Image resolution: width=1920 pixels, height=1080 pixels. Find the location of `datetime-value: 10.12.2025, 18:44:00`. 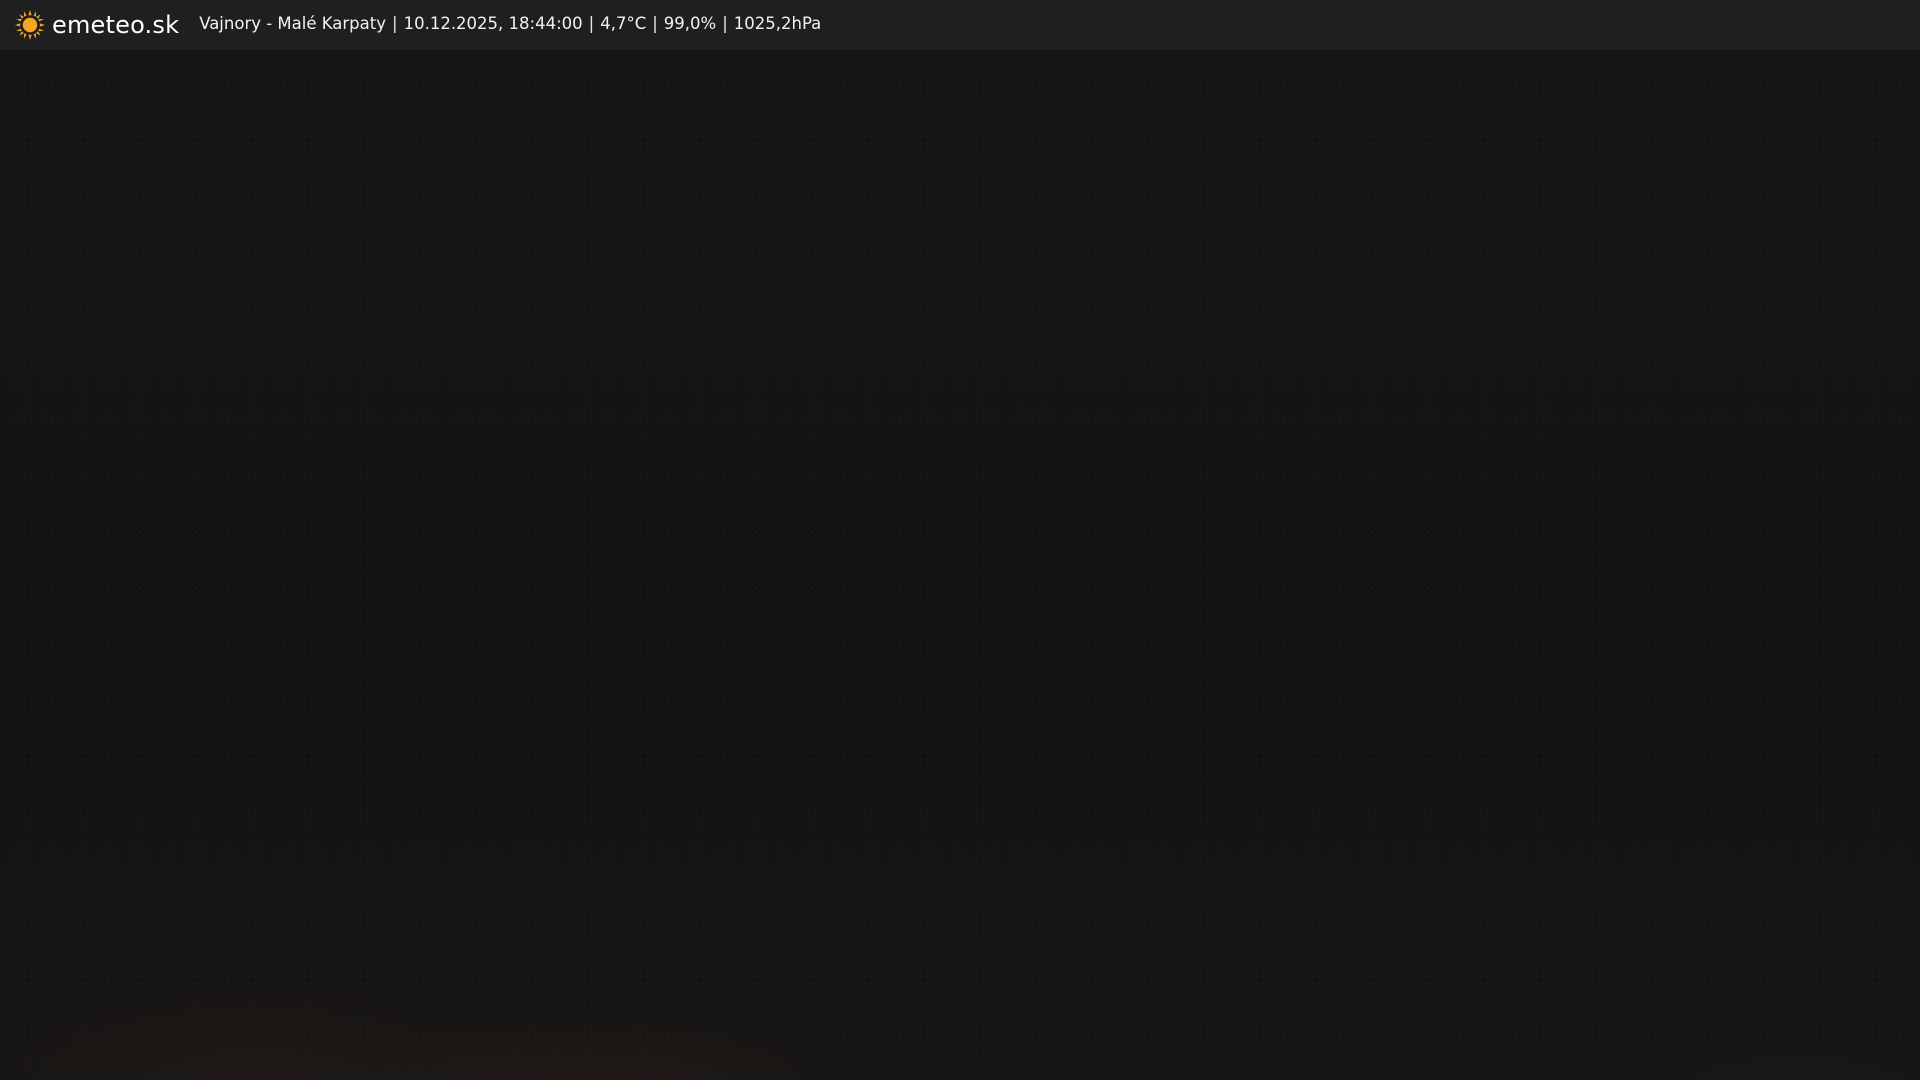

datetime-value: 10.12.2025, 18:44:00 is located at coordinates (493, 24).